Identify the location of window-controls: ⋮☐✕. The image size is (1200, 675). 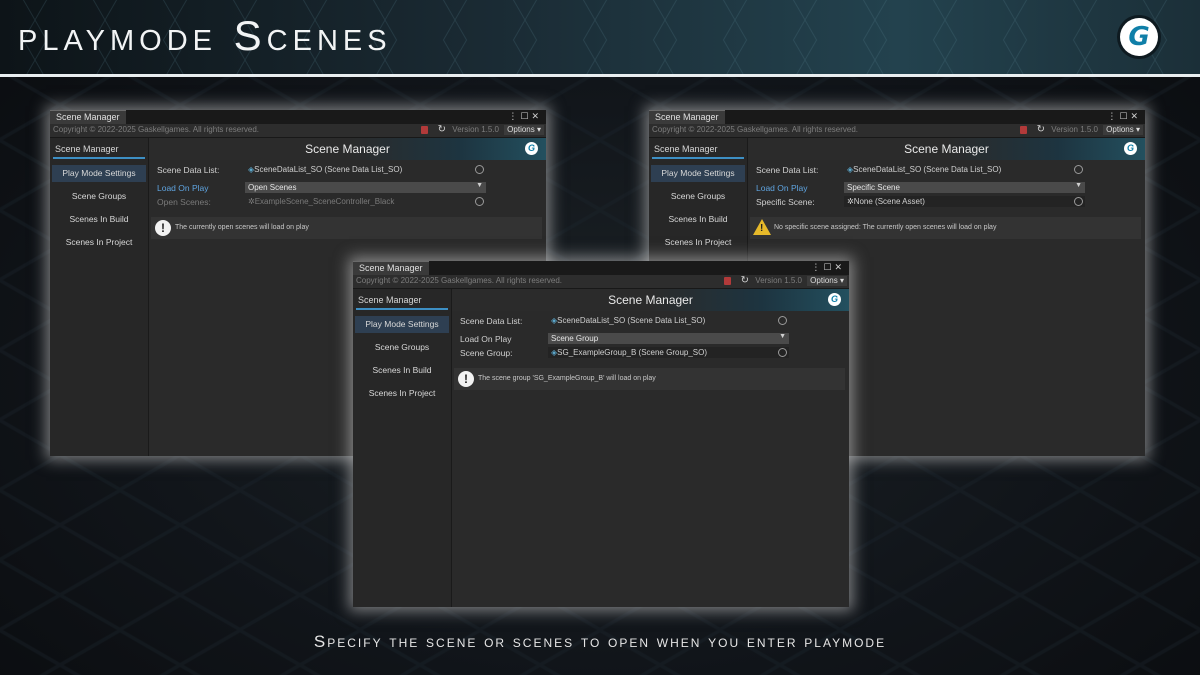
(1124, 116).